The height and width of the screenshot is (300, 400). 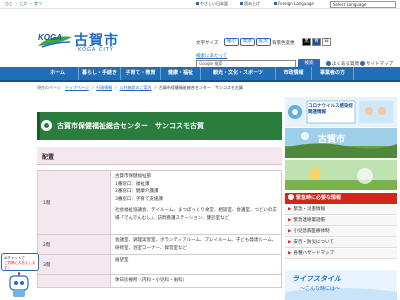 I want to click on floor-label, so click(x=74, y=281).